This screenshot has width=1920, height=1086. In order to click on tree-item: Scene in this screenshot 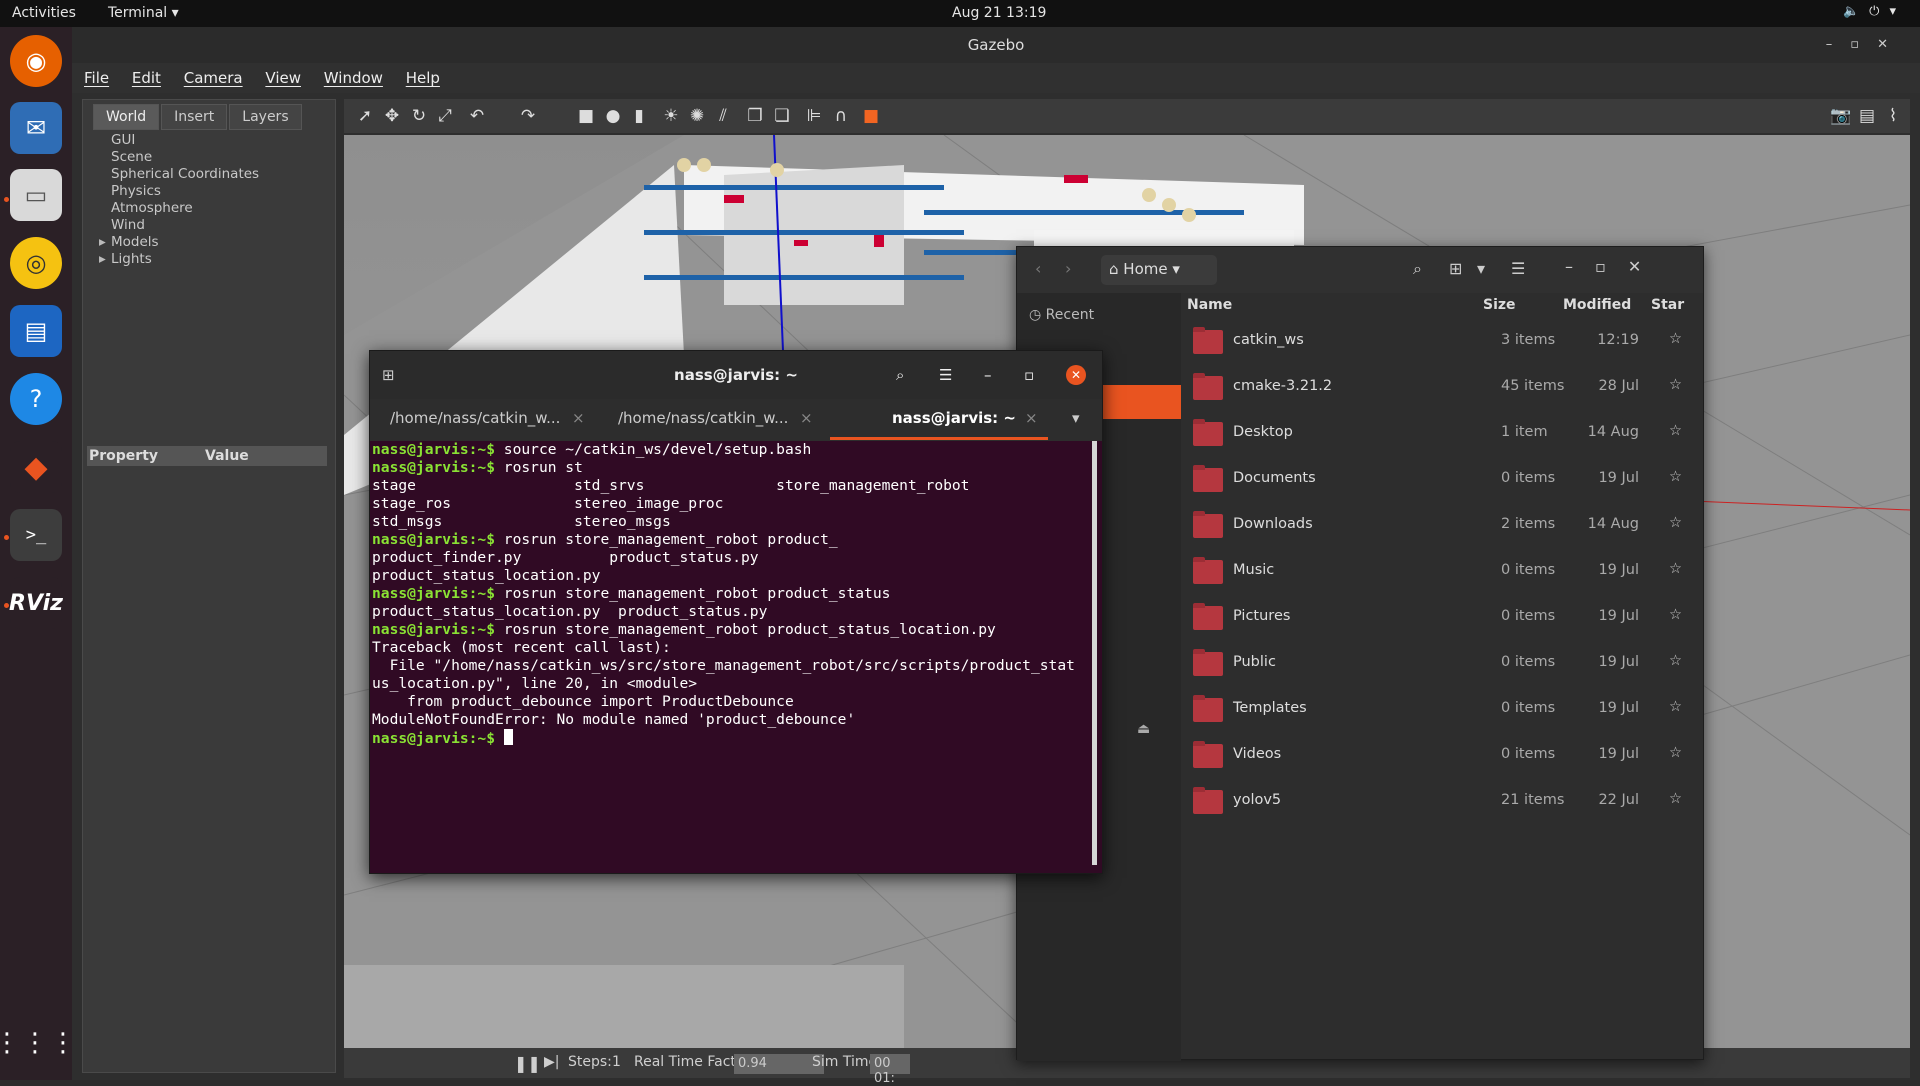, I will do `click(185, 157)`.